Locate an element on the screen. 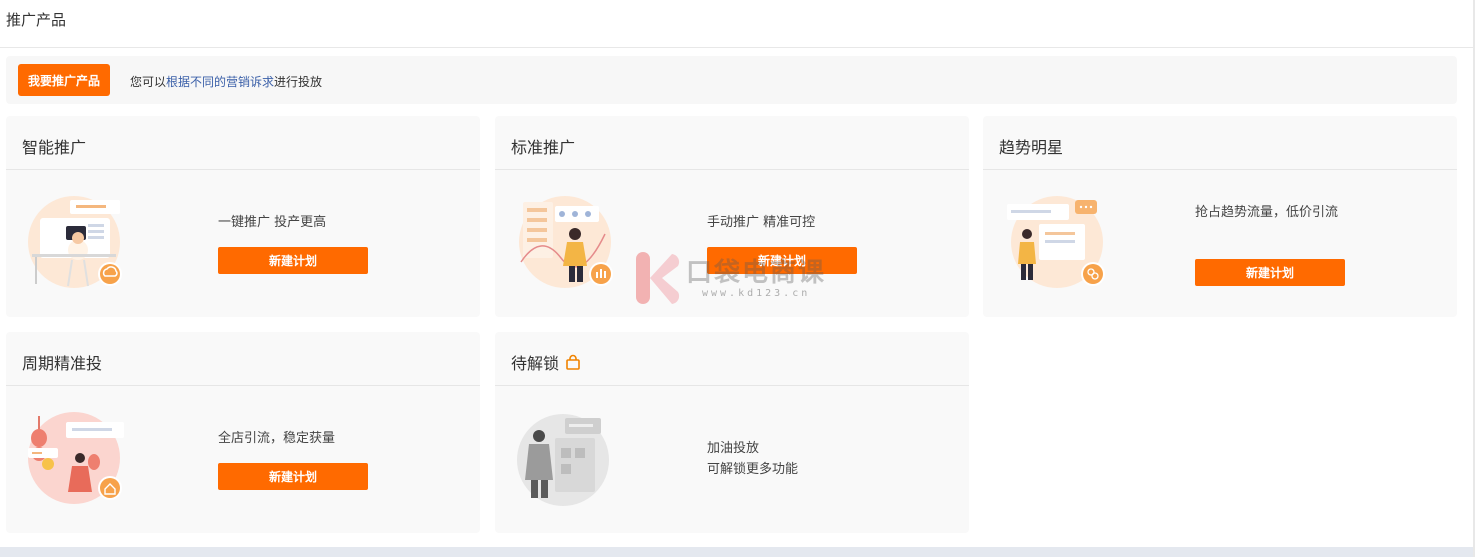 Image resolution: width=1475 pixels, height=557 pixels. standard-promotion-illustration is located at coordinates (566, 242).